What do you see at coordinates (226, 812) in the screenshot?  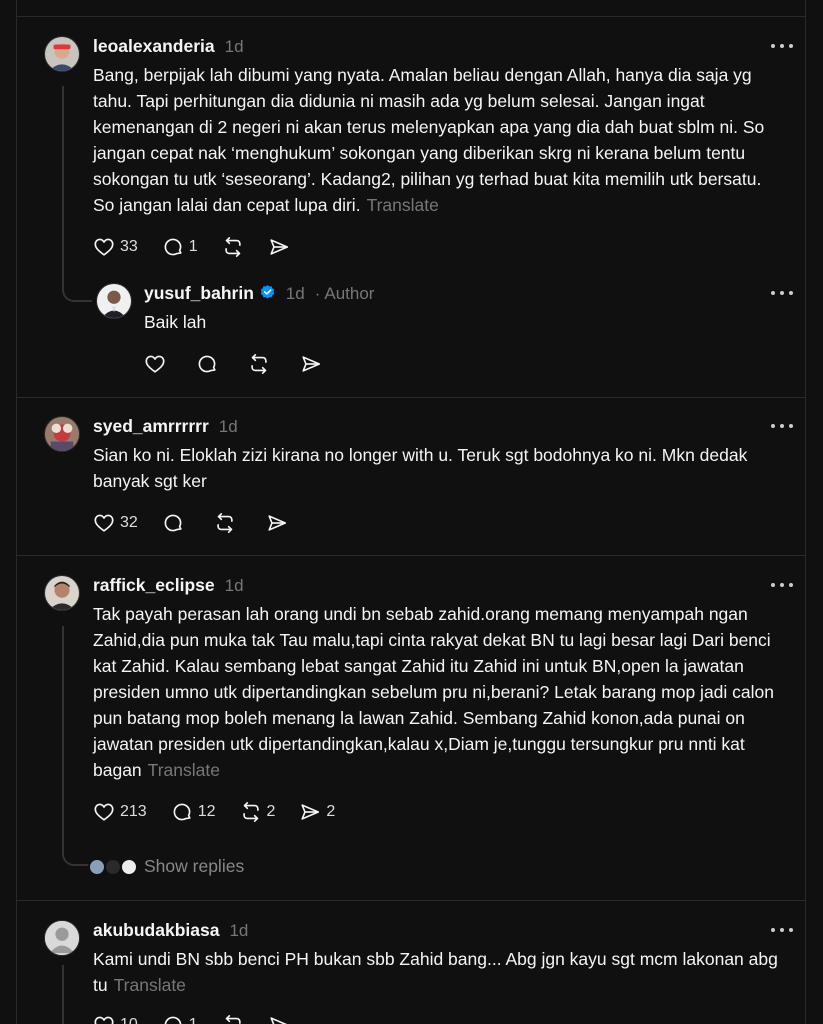 I see `action-bar: 213 12 2 2` at bounding box center [226, 812].